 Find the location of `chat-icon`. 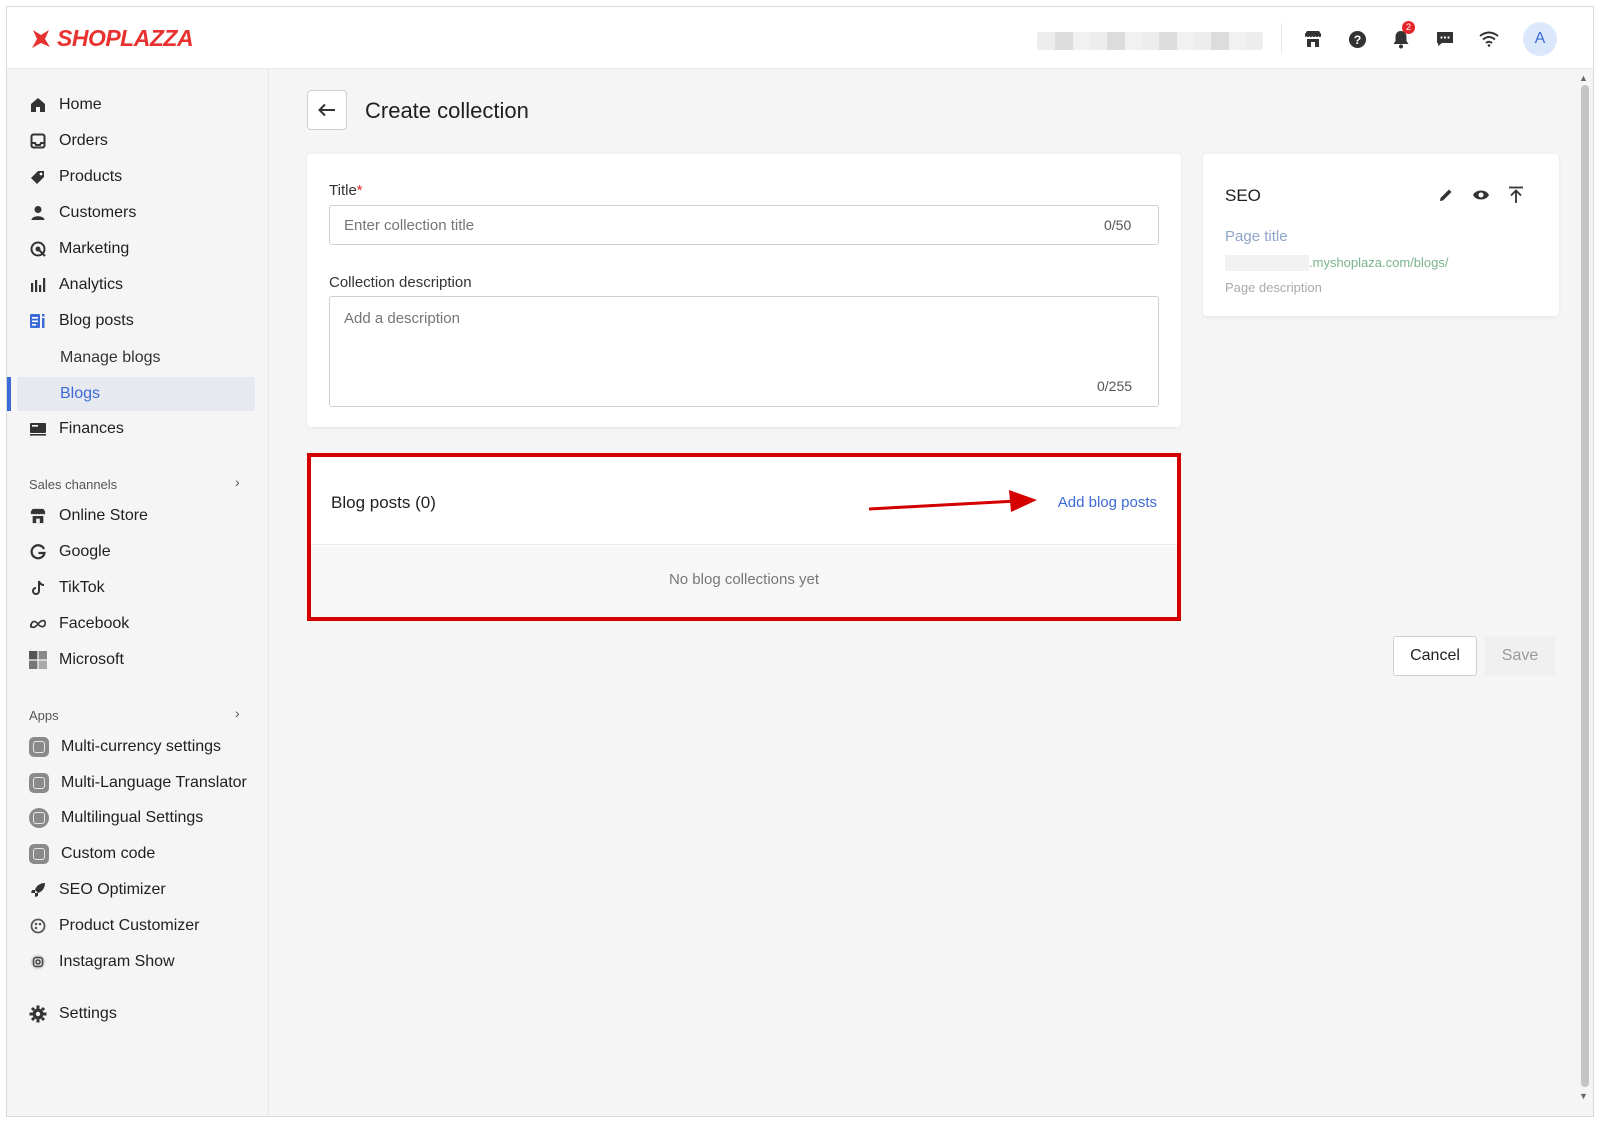

chat-icon is located at coordinates (1445, 39).